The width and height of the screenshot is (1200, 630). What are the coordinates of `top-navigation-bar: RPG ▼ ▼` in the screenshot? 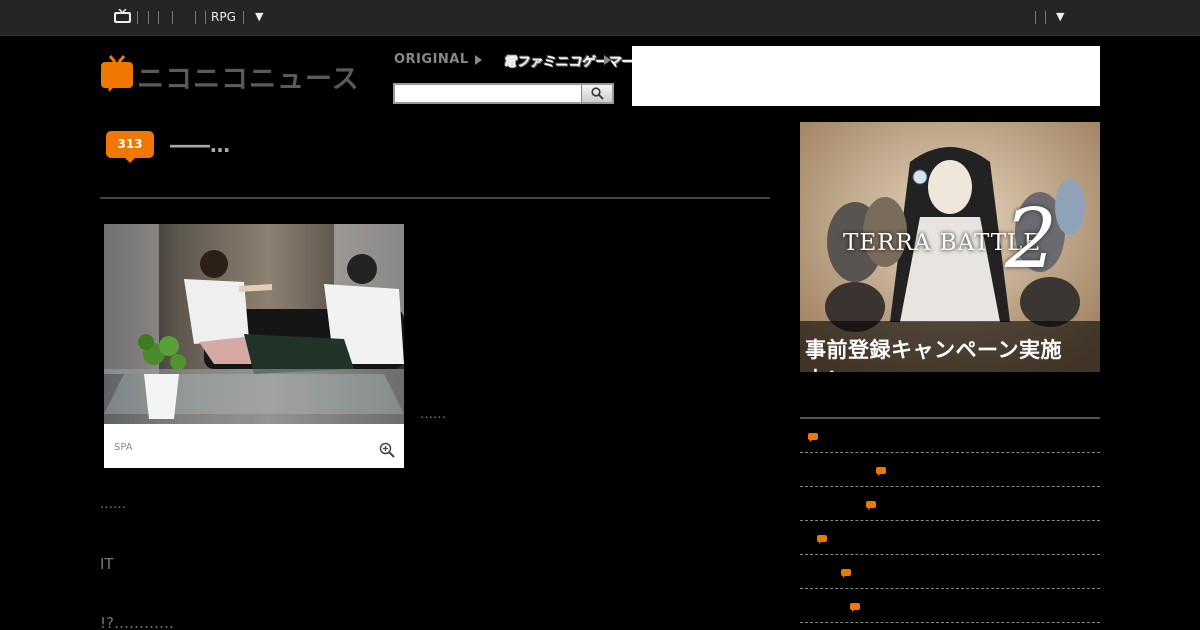 It's located at (600, 18).